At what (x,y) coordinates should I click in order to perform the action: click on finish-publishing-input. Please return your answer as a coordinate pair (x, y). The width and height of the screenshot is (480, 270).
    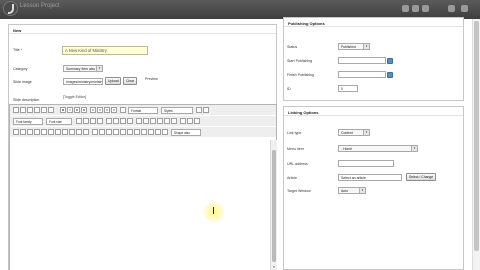
    Looking at the image, I should click on (362, 74).